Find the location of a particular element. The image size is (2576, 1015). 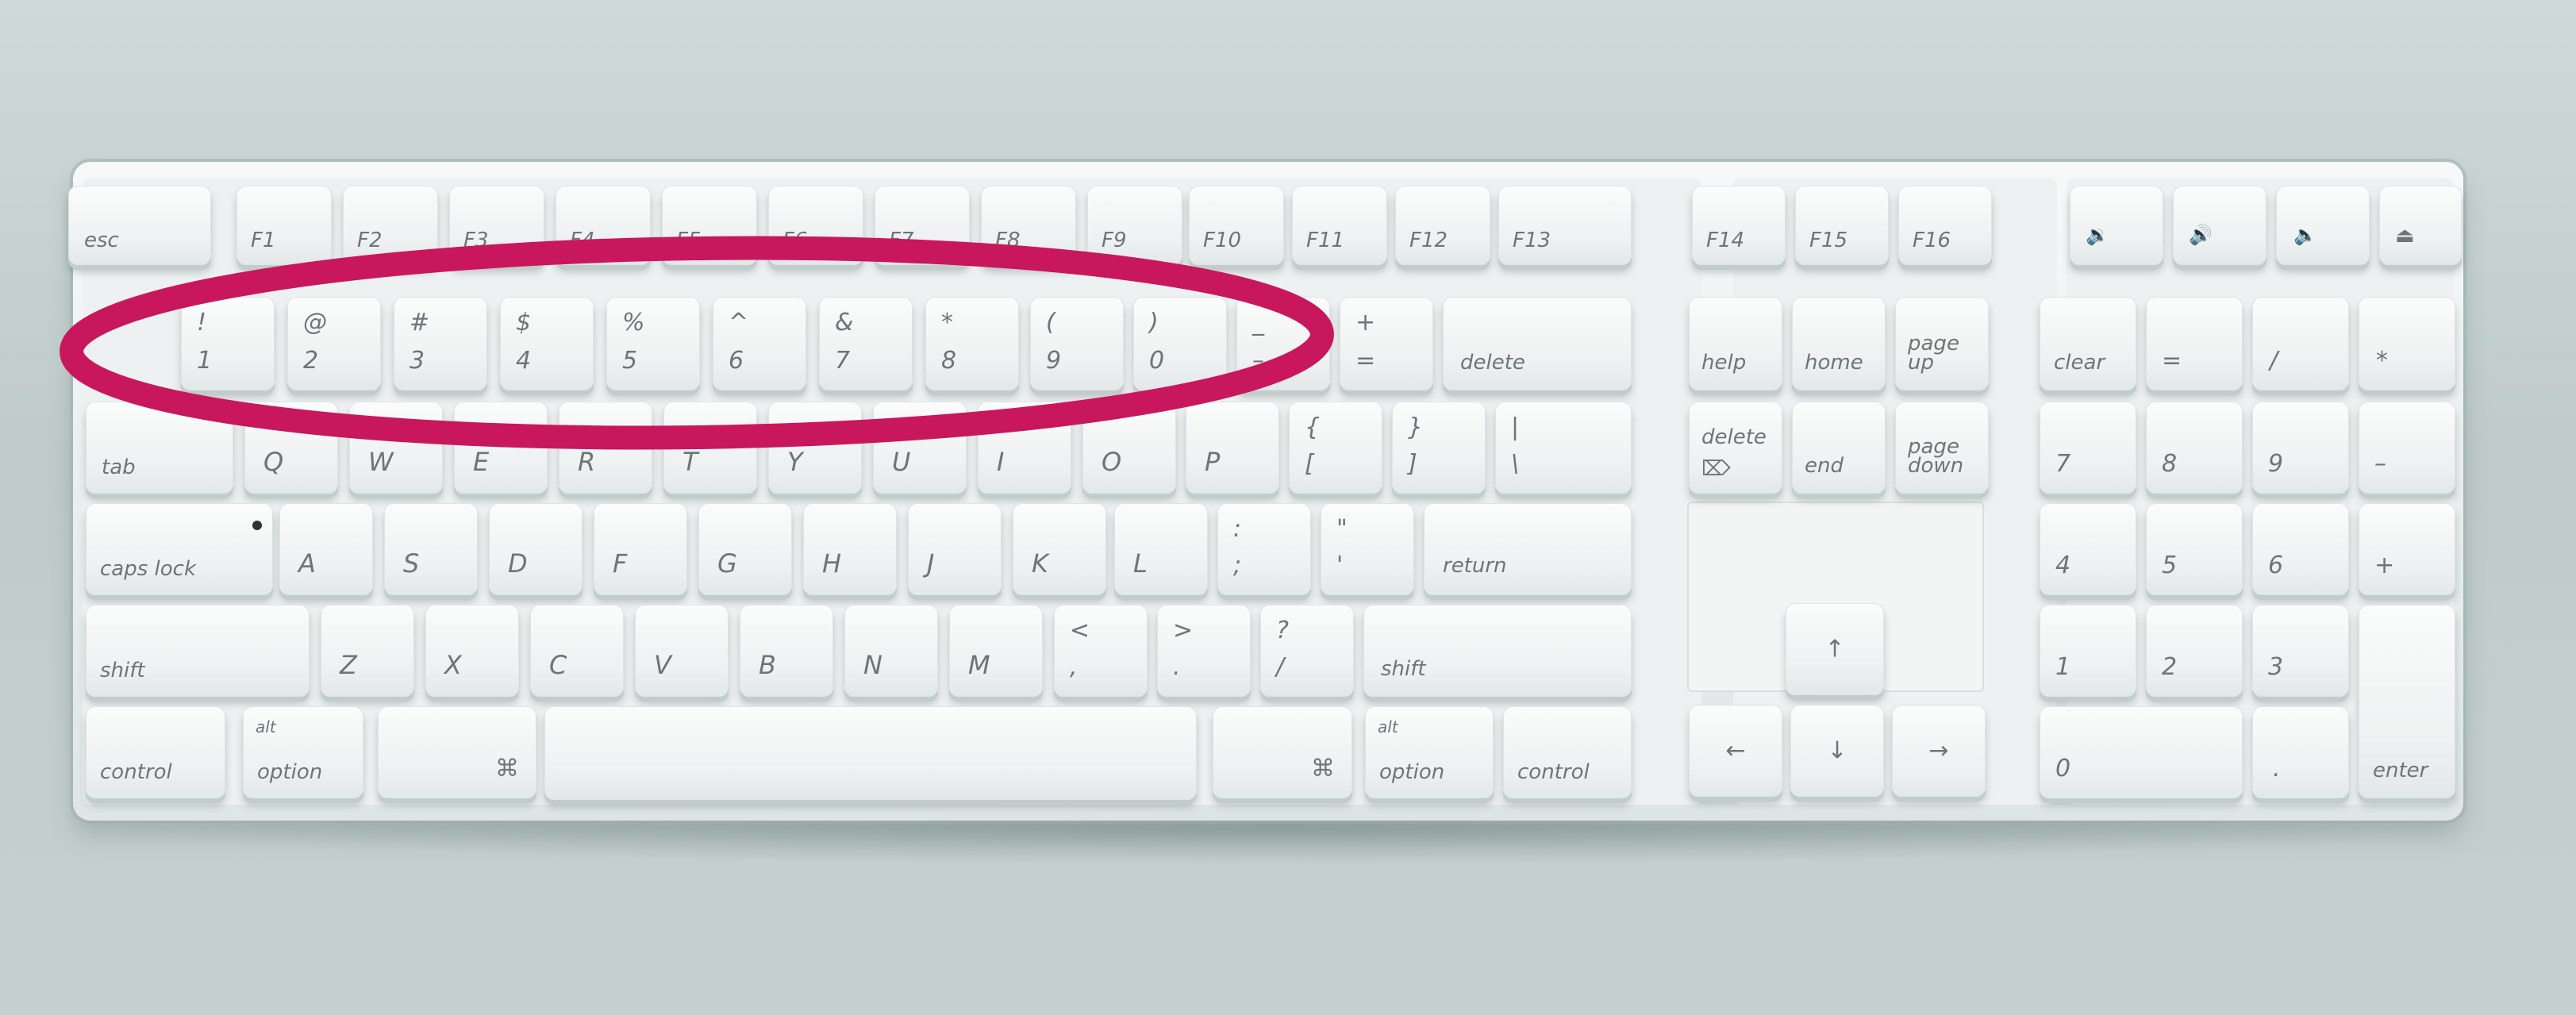

key-period: >. is located at coordinates (1204, 651).